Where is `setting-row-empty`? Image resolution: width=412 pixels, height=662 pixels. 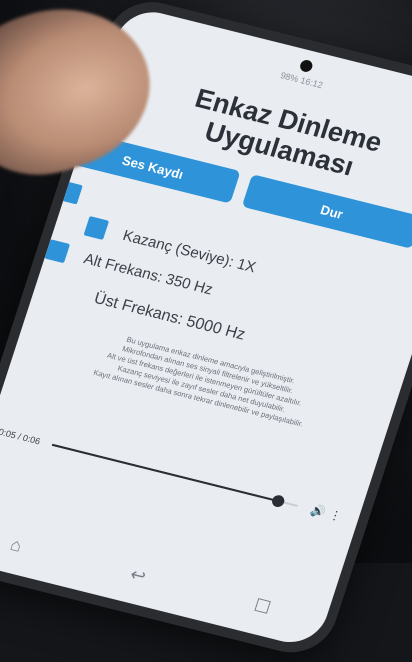
setting-row-empty is located at coordinates (78, 194).